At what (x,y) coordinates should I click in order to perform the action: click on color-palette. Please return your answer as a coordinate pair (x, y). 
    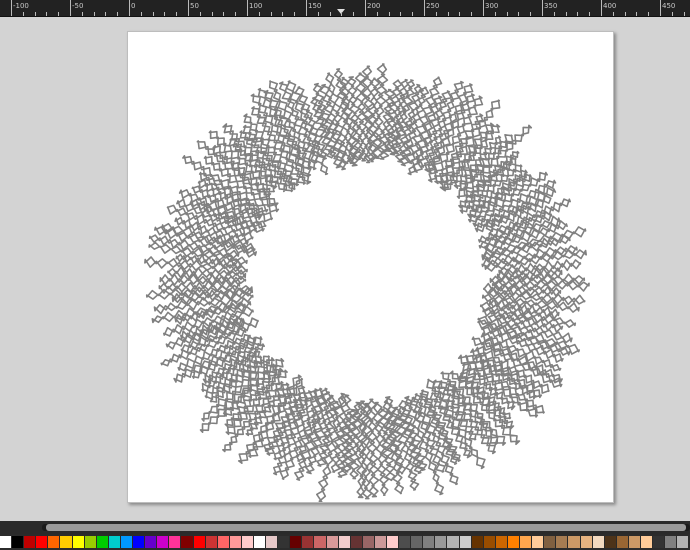
    Looking at the image, I should click on (345, 542).